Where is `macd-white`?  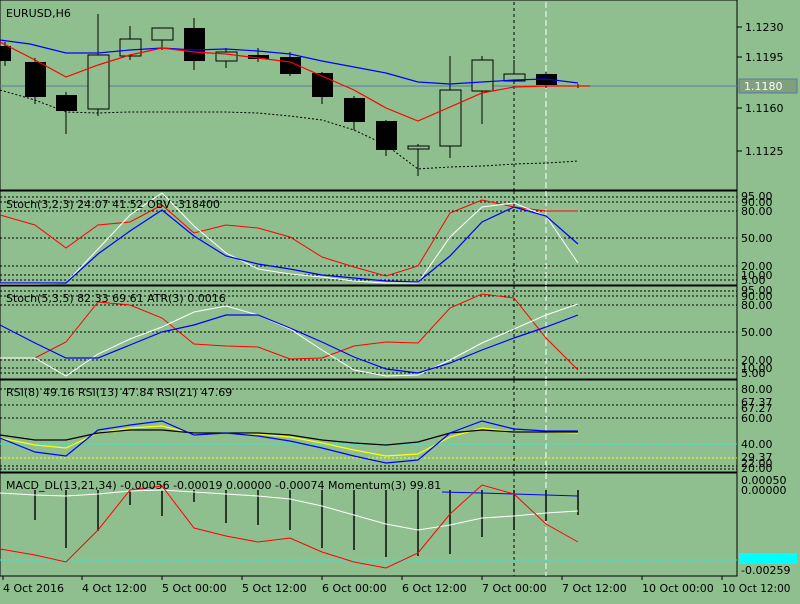 macd-white is located at coordinates (289, 510).